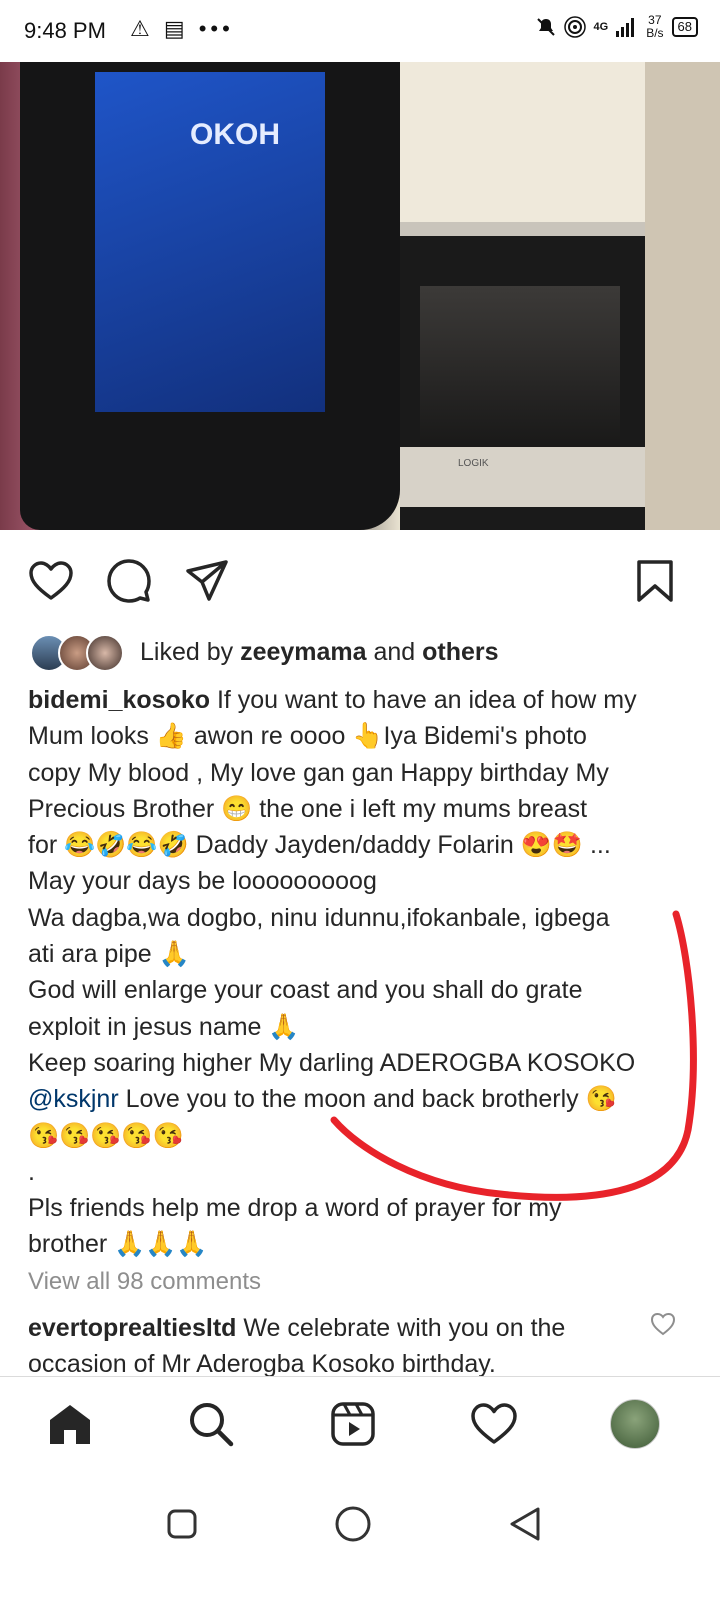 The image size is (720, 1600). I want to click on comment-username: evertoprealtiesltd, so click(132, 1328).